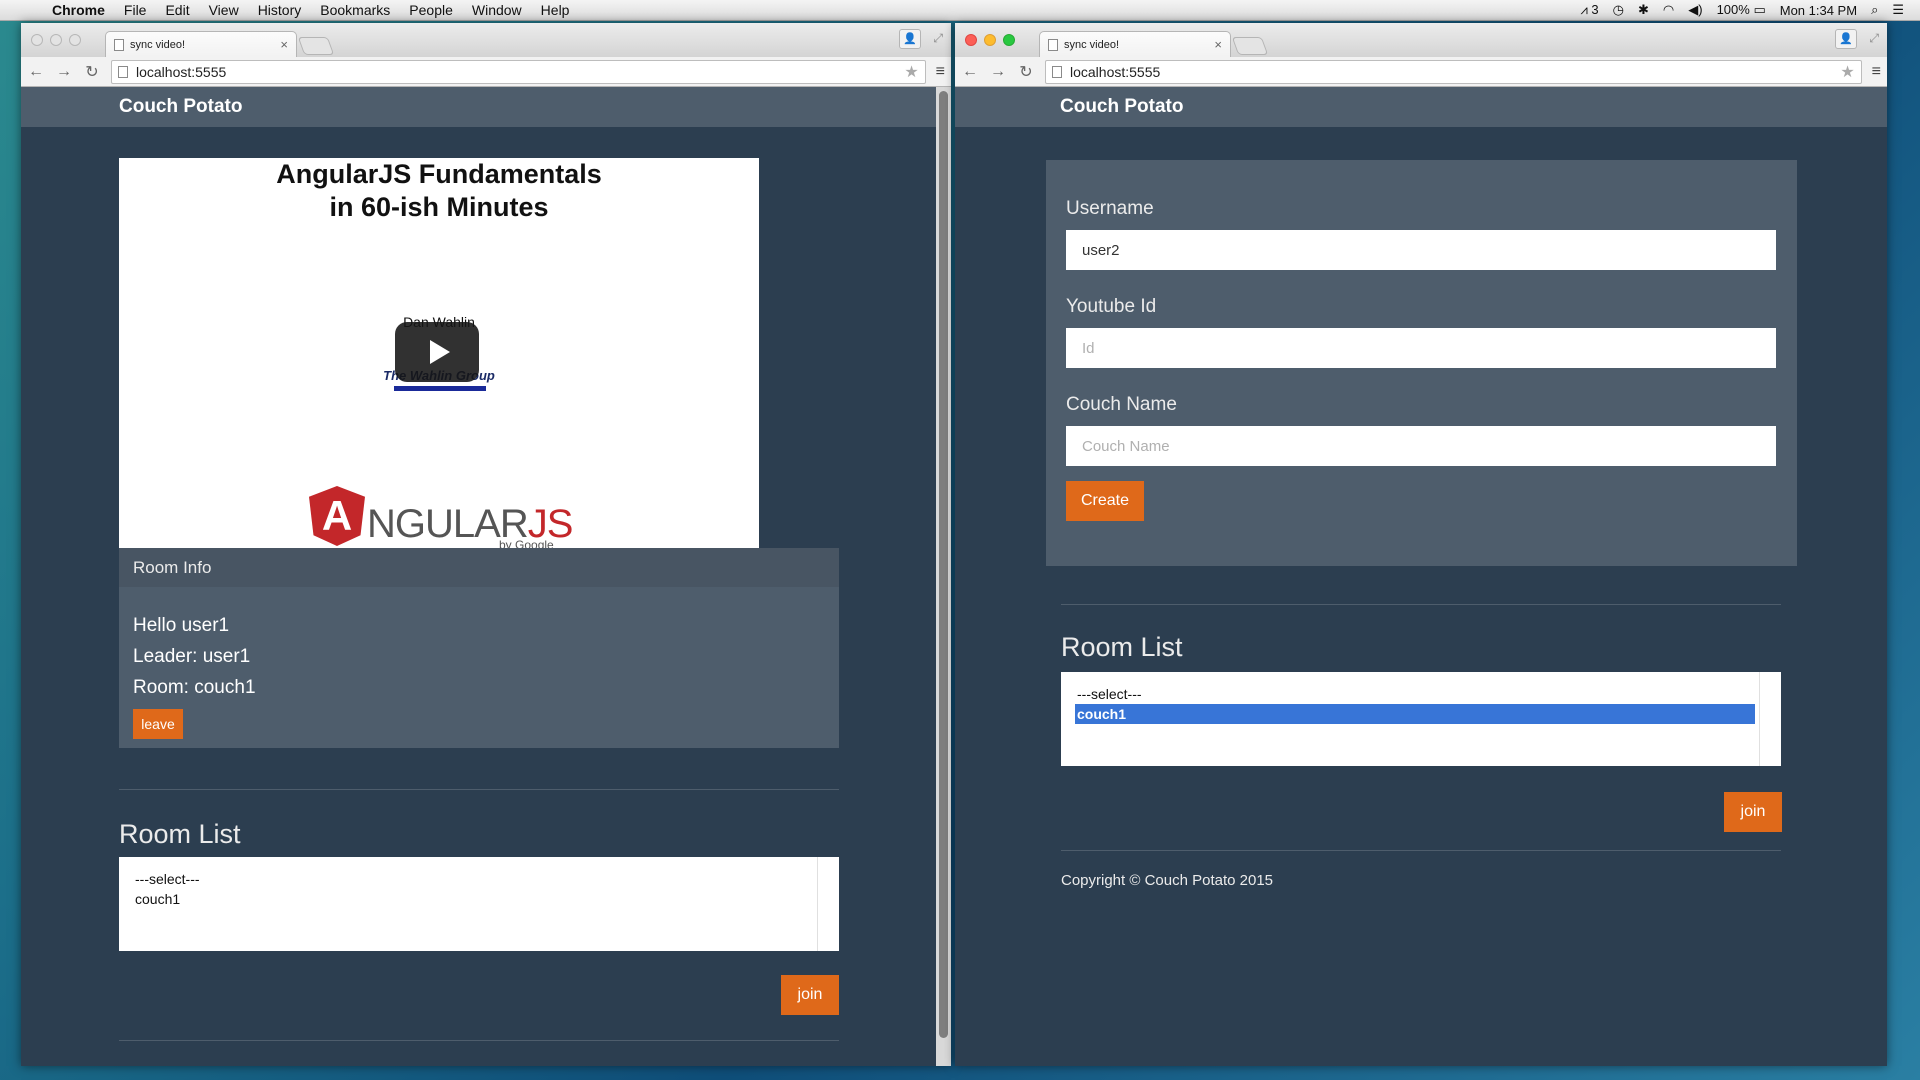 Image resolution: width=1920 pixels, height=1080 pixels. I want to click on divider, so click(1421, 850).